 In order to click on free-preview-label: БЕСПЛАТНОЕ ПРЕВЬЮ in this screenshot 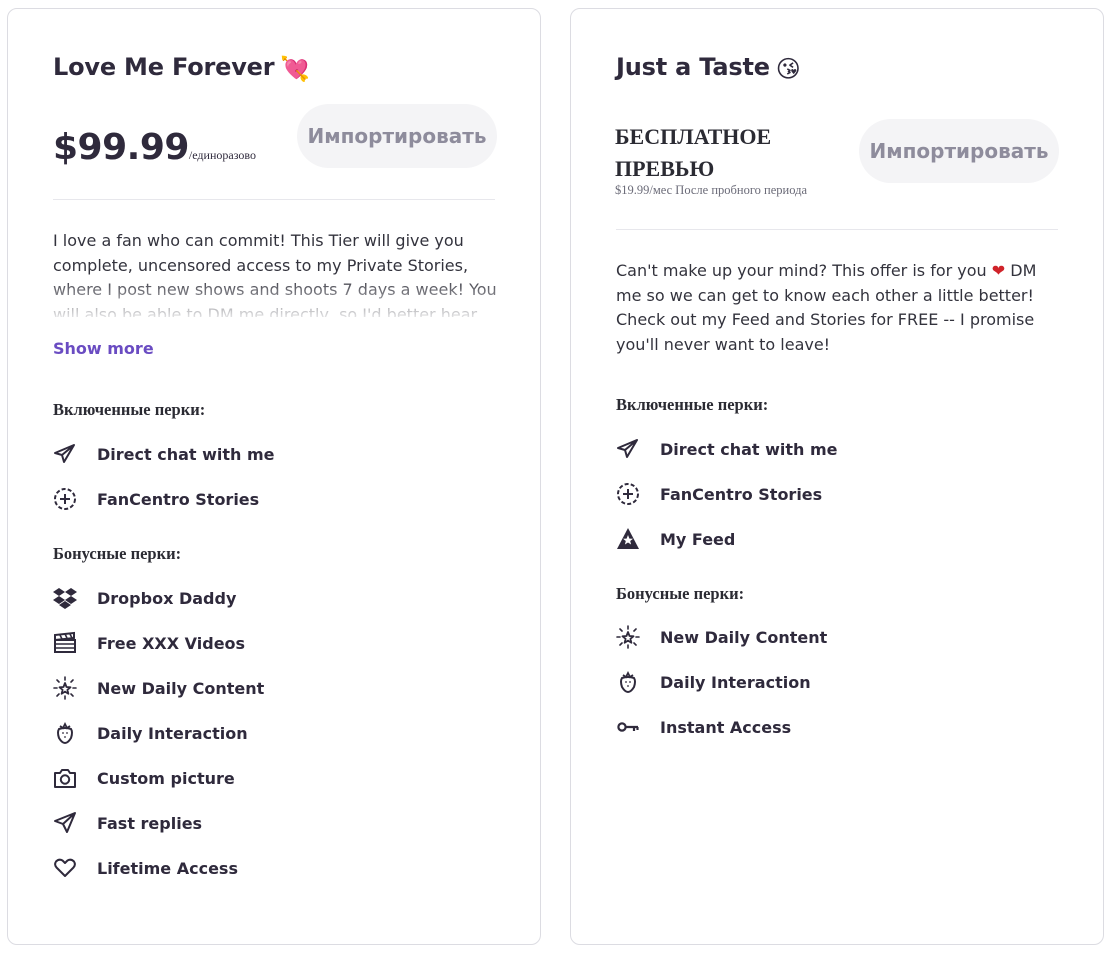, I will do `click(693, 152)`.